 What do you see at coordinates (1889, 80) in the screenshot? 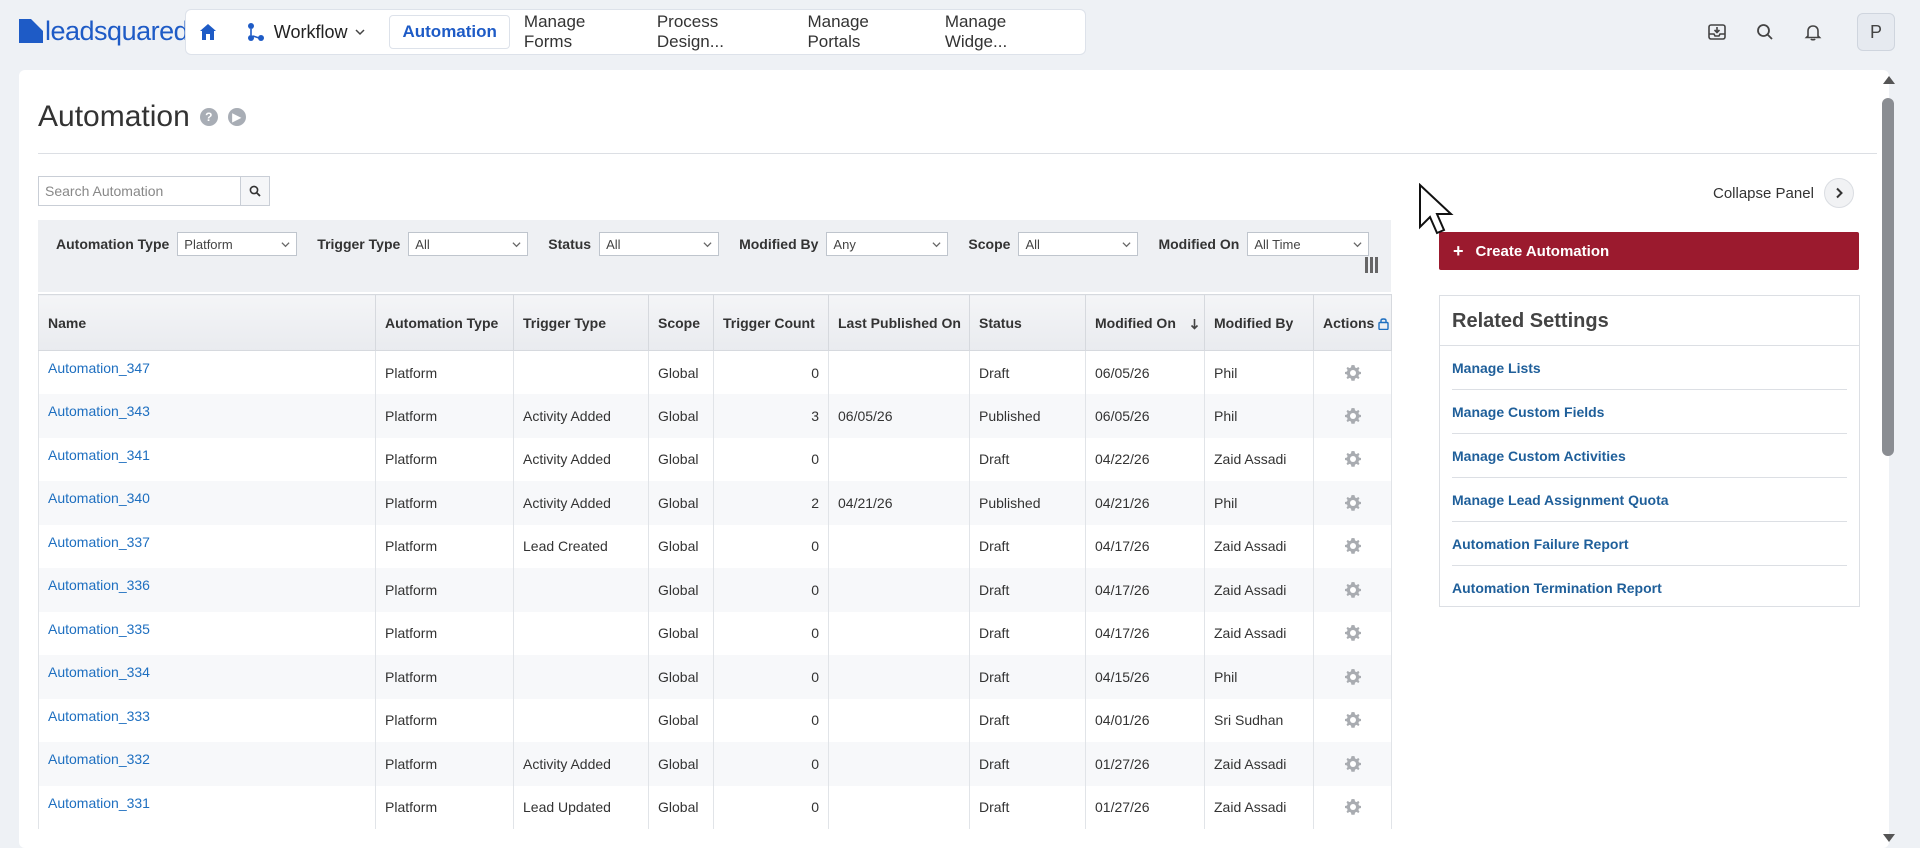
I see `scroll-up-arrow-icon` at bounding box center [1889, 80].